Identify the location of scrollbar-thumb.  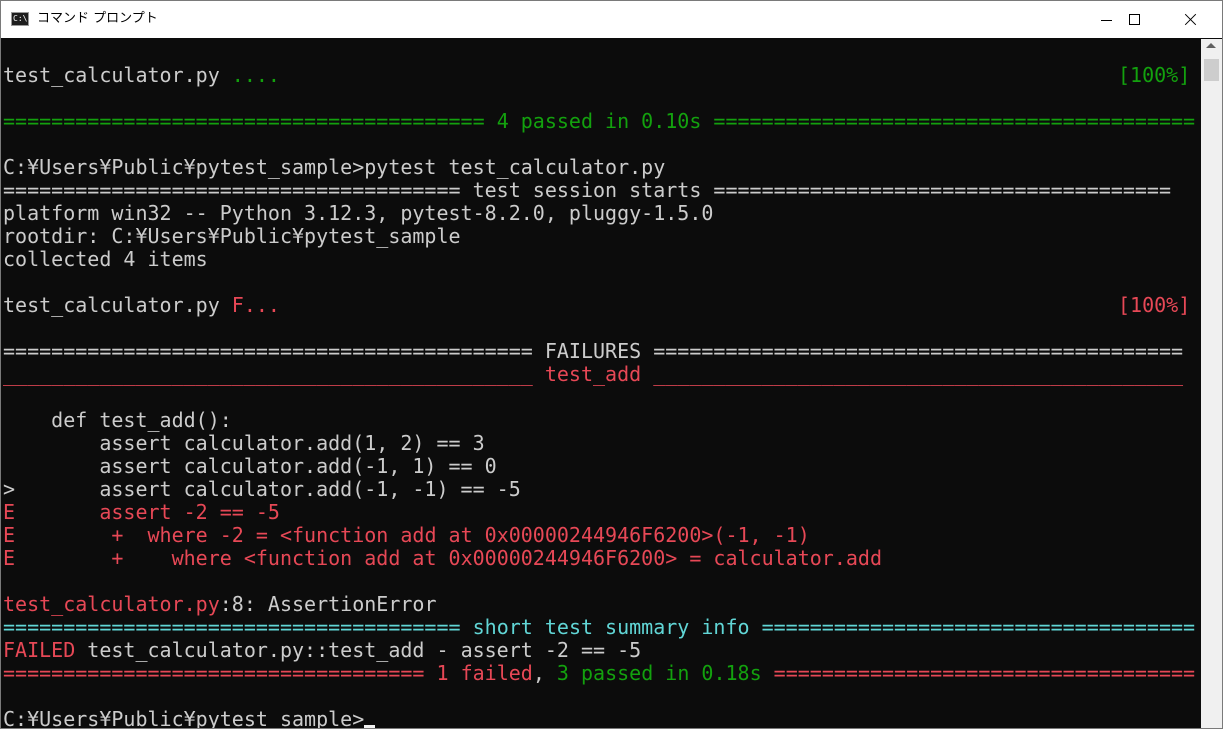
(1211, 70).